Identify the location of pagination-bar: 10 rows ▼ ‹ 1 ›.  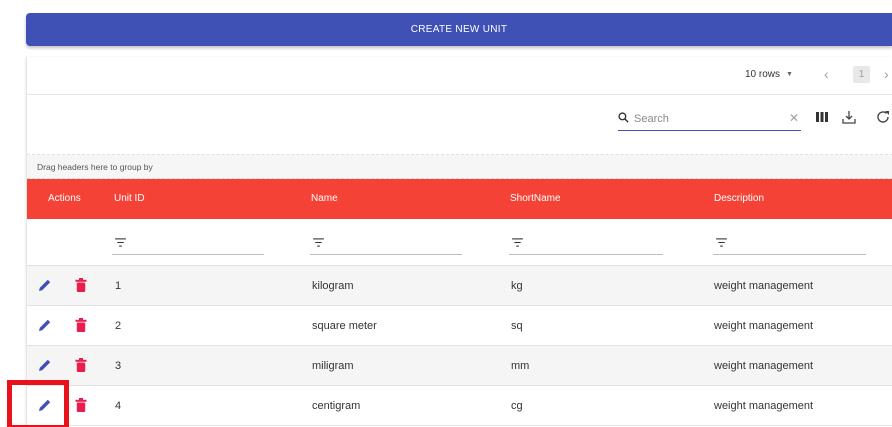
(459, 76).